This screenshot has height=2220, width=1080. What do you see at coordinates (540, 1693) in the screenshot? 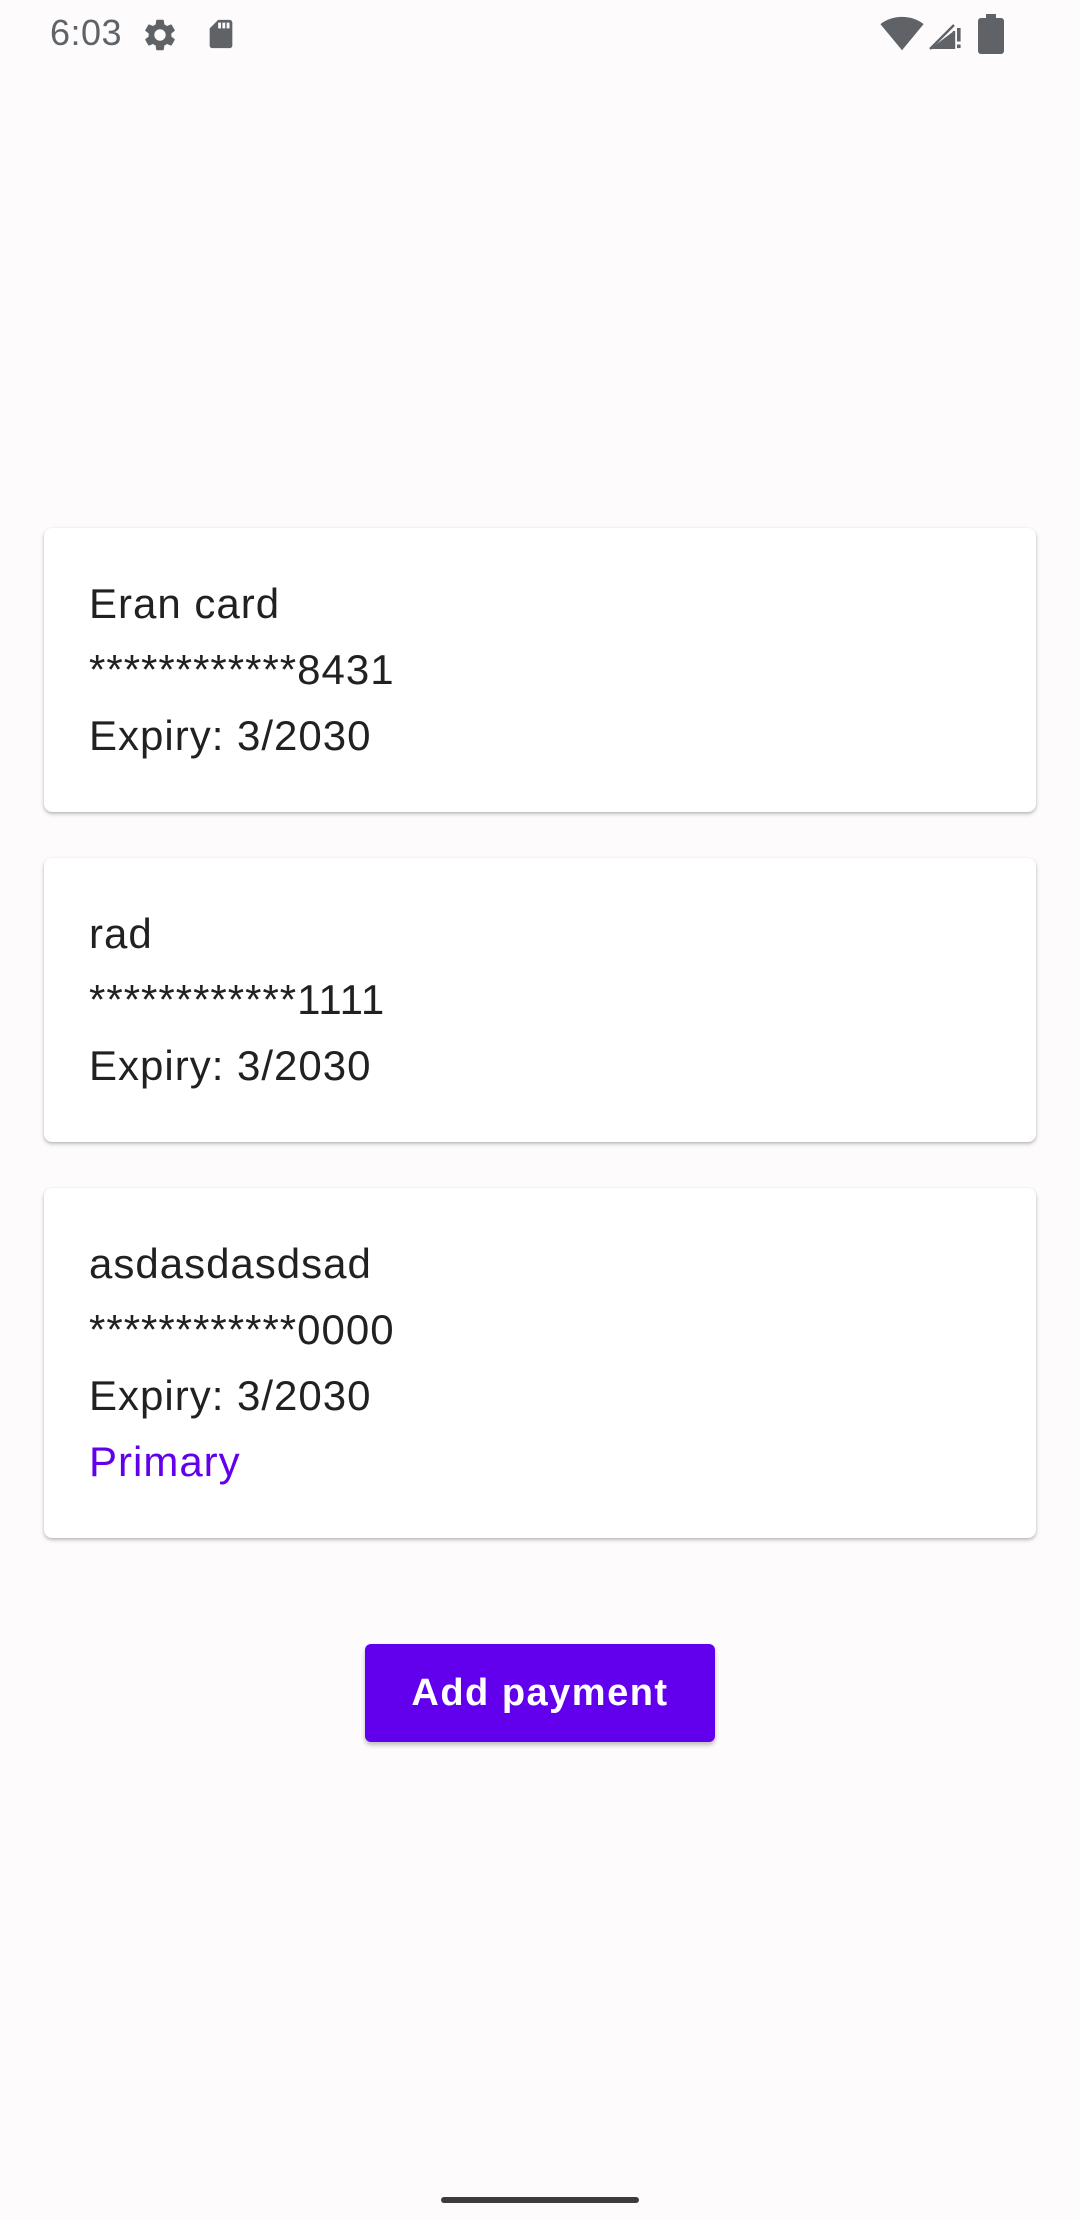
I see `add-payment-button: Add payment` at bounding box center [540, 1693].